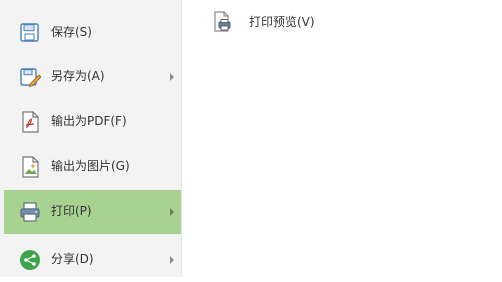 This screenshot has height=282, width=502. What do you see at coordinates (71, 32) in the screenshot?
I see `menu-item-label: 保存(S)` at bounding box center [71, 32].